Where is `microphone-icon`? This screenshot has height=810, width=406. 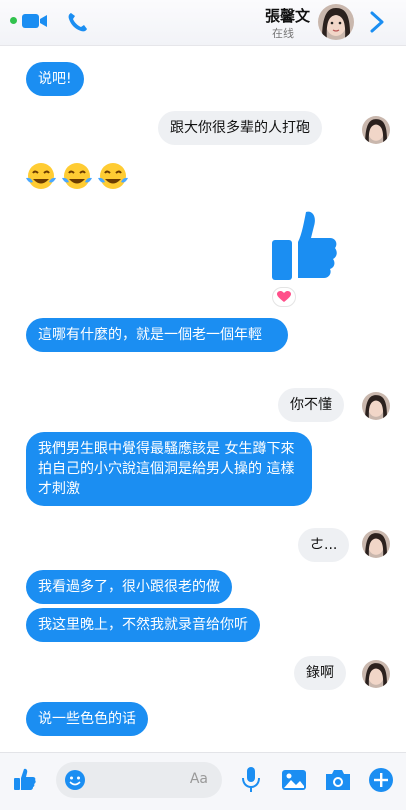 microphone-icon is located at coordinates (251, 780).